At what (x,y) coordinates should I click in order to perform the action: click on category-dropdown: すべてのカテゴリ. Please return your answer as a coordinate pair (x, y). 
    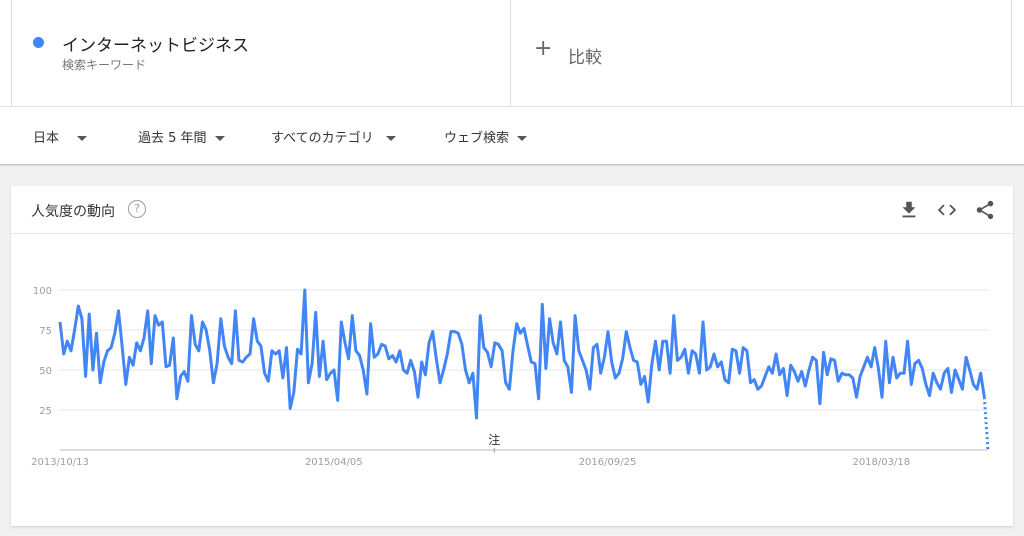
    Looking at the image, I should click on (333, 136).